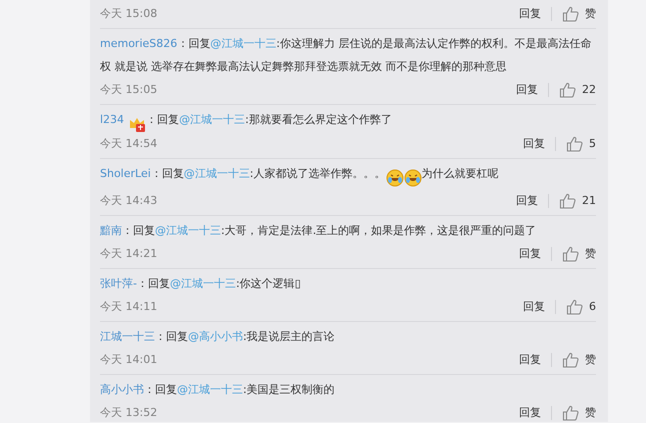 This screenshot has height=423, width=646. I want to click on comment-time: 今天 14:11, so click(129, 306).